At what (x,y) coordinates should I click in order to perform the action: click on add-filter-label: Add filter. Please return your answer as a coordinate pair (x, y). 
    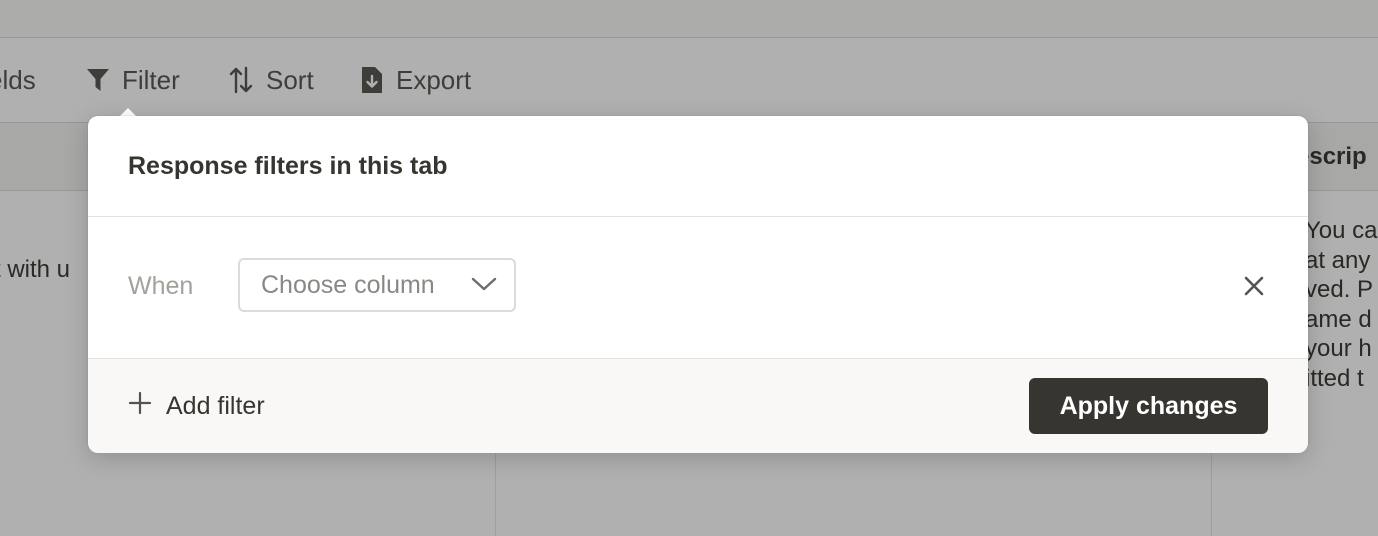
    Looking at the image, I should click on (215, 406).